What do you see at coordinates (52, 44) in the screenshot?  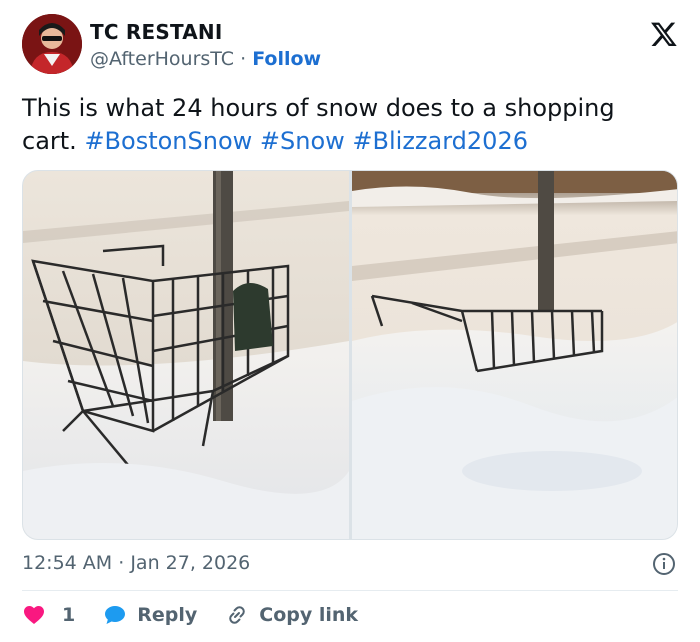 I see `avatar` at bounding box center [52, 44].